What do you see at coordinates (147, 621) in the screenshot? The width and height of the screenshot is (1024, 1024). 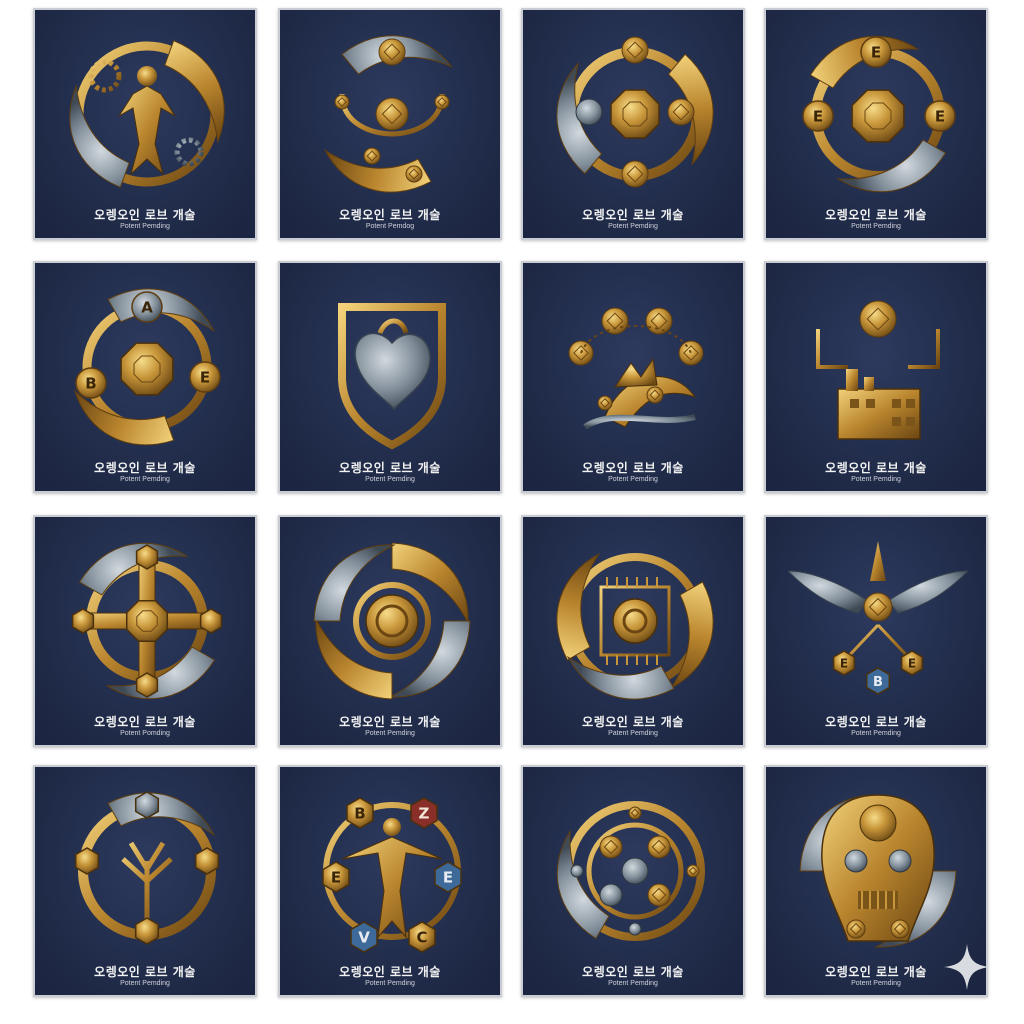 I see `compass-cross-icon` at bounding box center [147, 621].